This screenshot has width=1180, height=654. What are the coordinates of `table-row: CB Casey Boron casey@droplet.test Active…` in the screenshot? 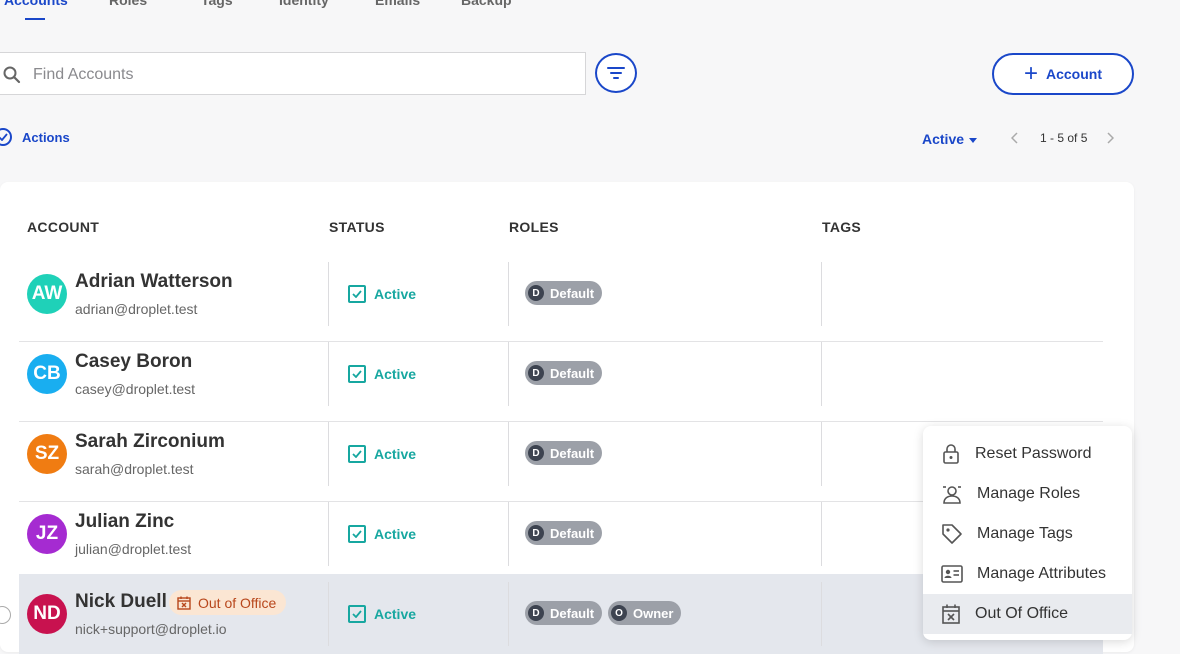 It's located at (561, 382).